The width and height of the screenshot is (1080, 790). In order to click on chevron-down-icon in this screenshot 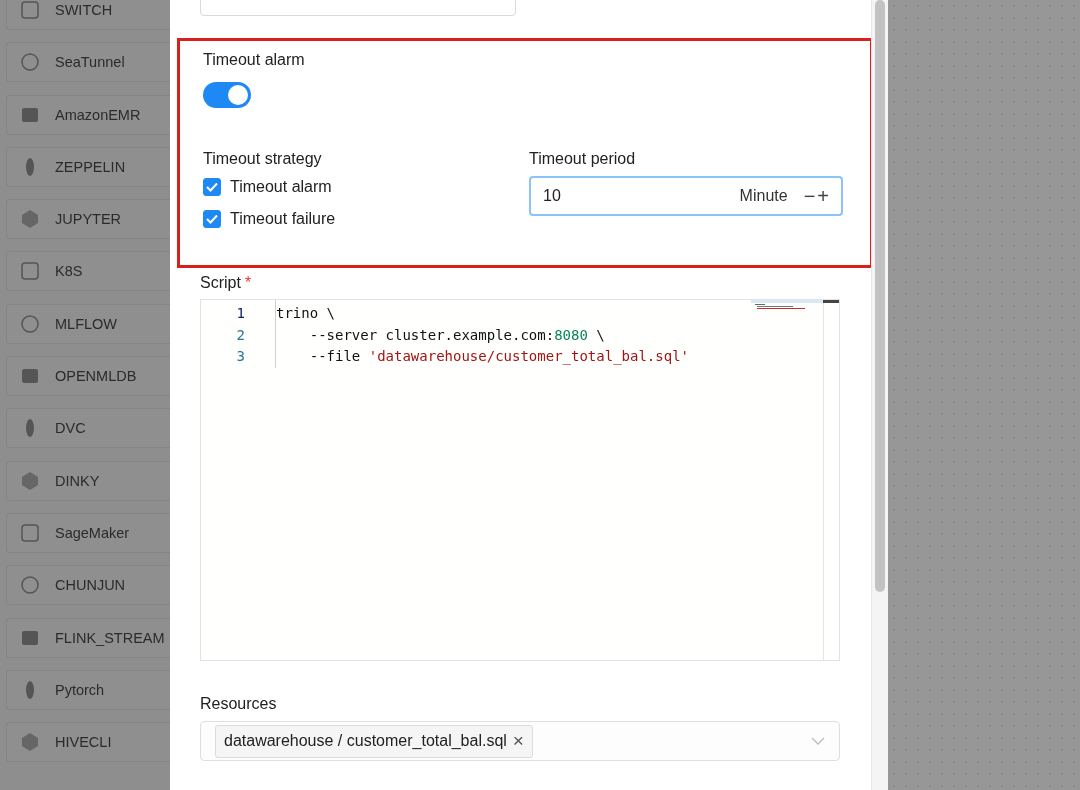, I will do `click(818, 741)`.